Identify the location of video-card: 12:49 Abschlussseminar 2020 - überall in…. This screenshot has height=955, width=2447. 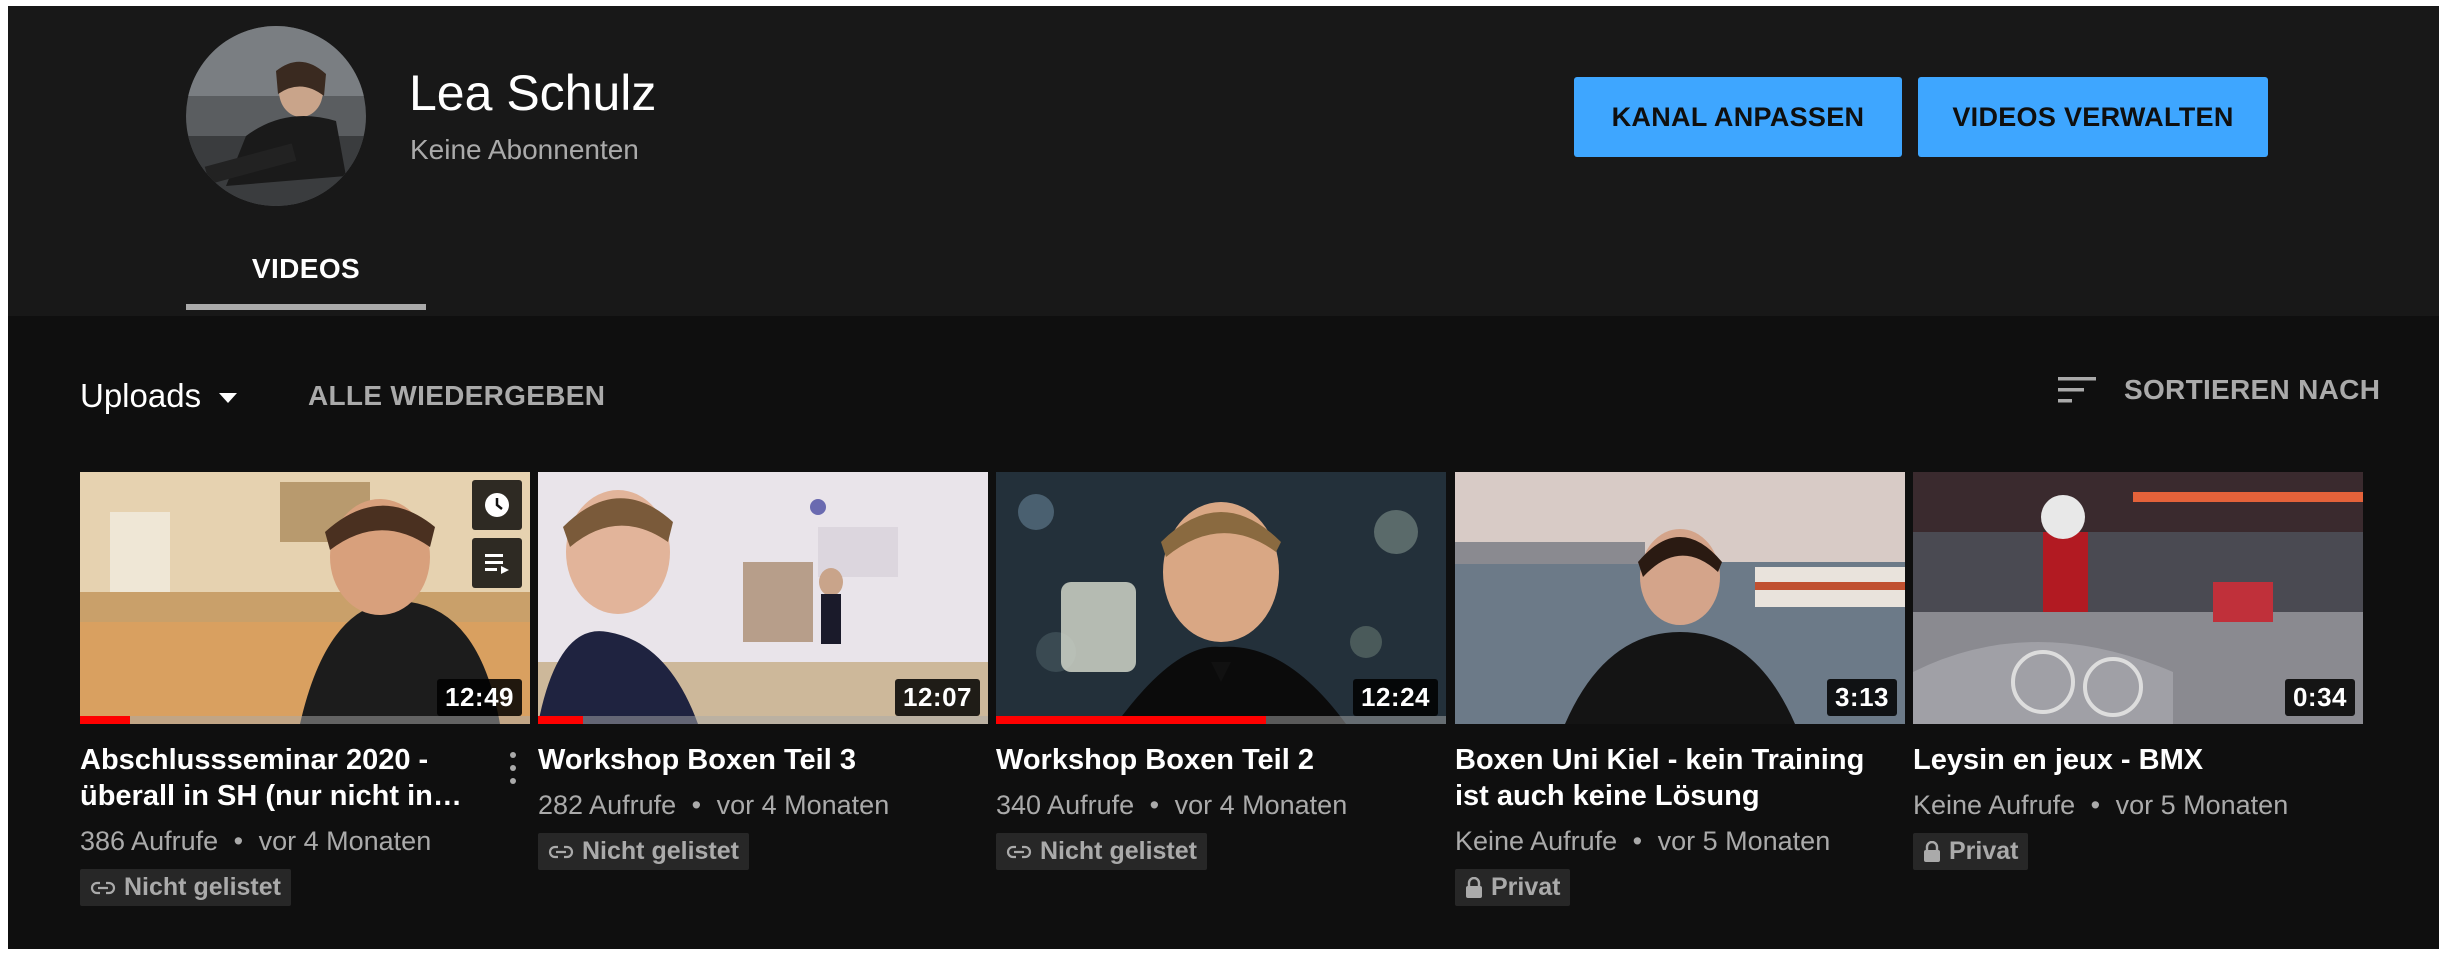
(305, 689).